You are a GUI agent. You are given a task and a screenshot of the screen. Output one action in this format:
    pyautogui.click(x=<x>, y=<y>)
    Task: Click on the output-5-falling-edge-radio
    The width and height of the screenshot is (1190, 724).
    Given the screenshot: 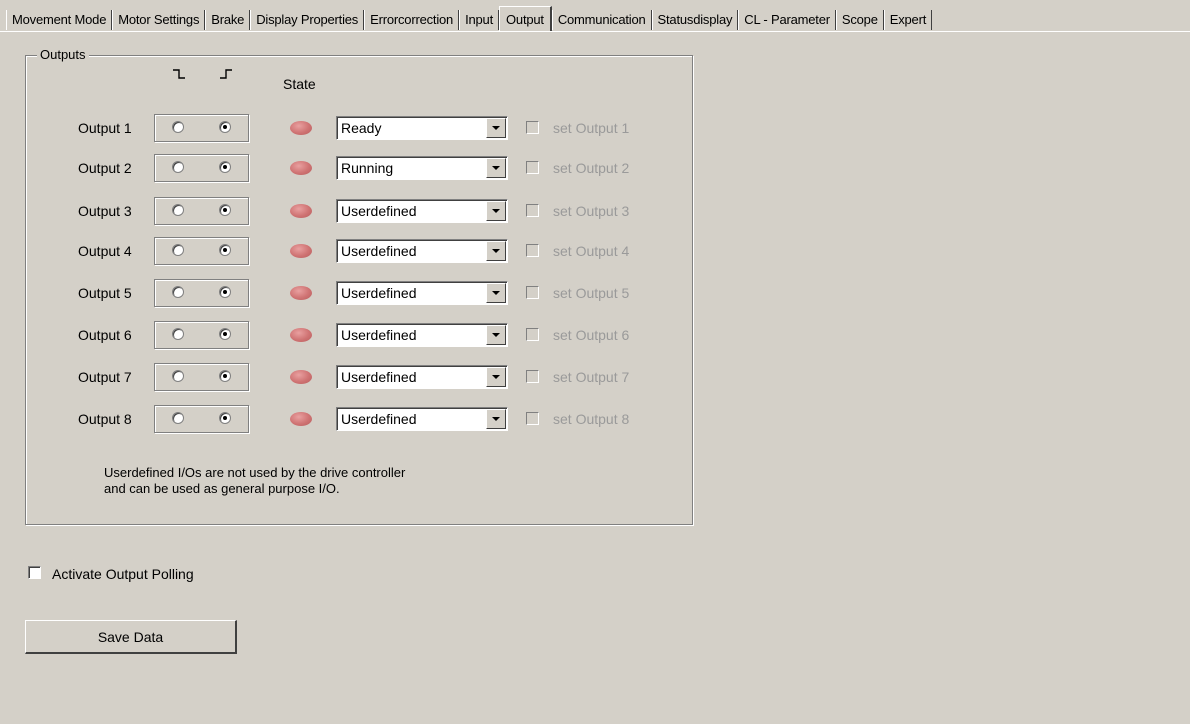 What is the action you would take?
    pyautogui.click(x=178, y=292)
    